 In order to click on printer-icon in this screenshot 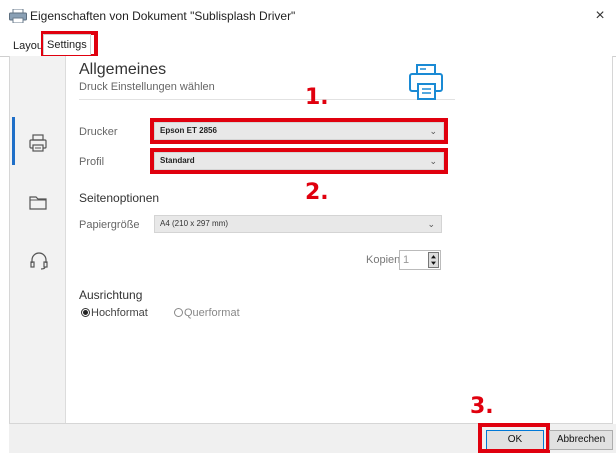, I will do `click(38, 143)`.